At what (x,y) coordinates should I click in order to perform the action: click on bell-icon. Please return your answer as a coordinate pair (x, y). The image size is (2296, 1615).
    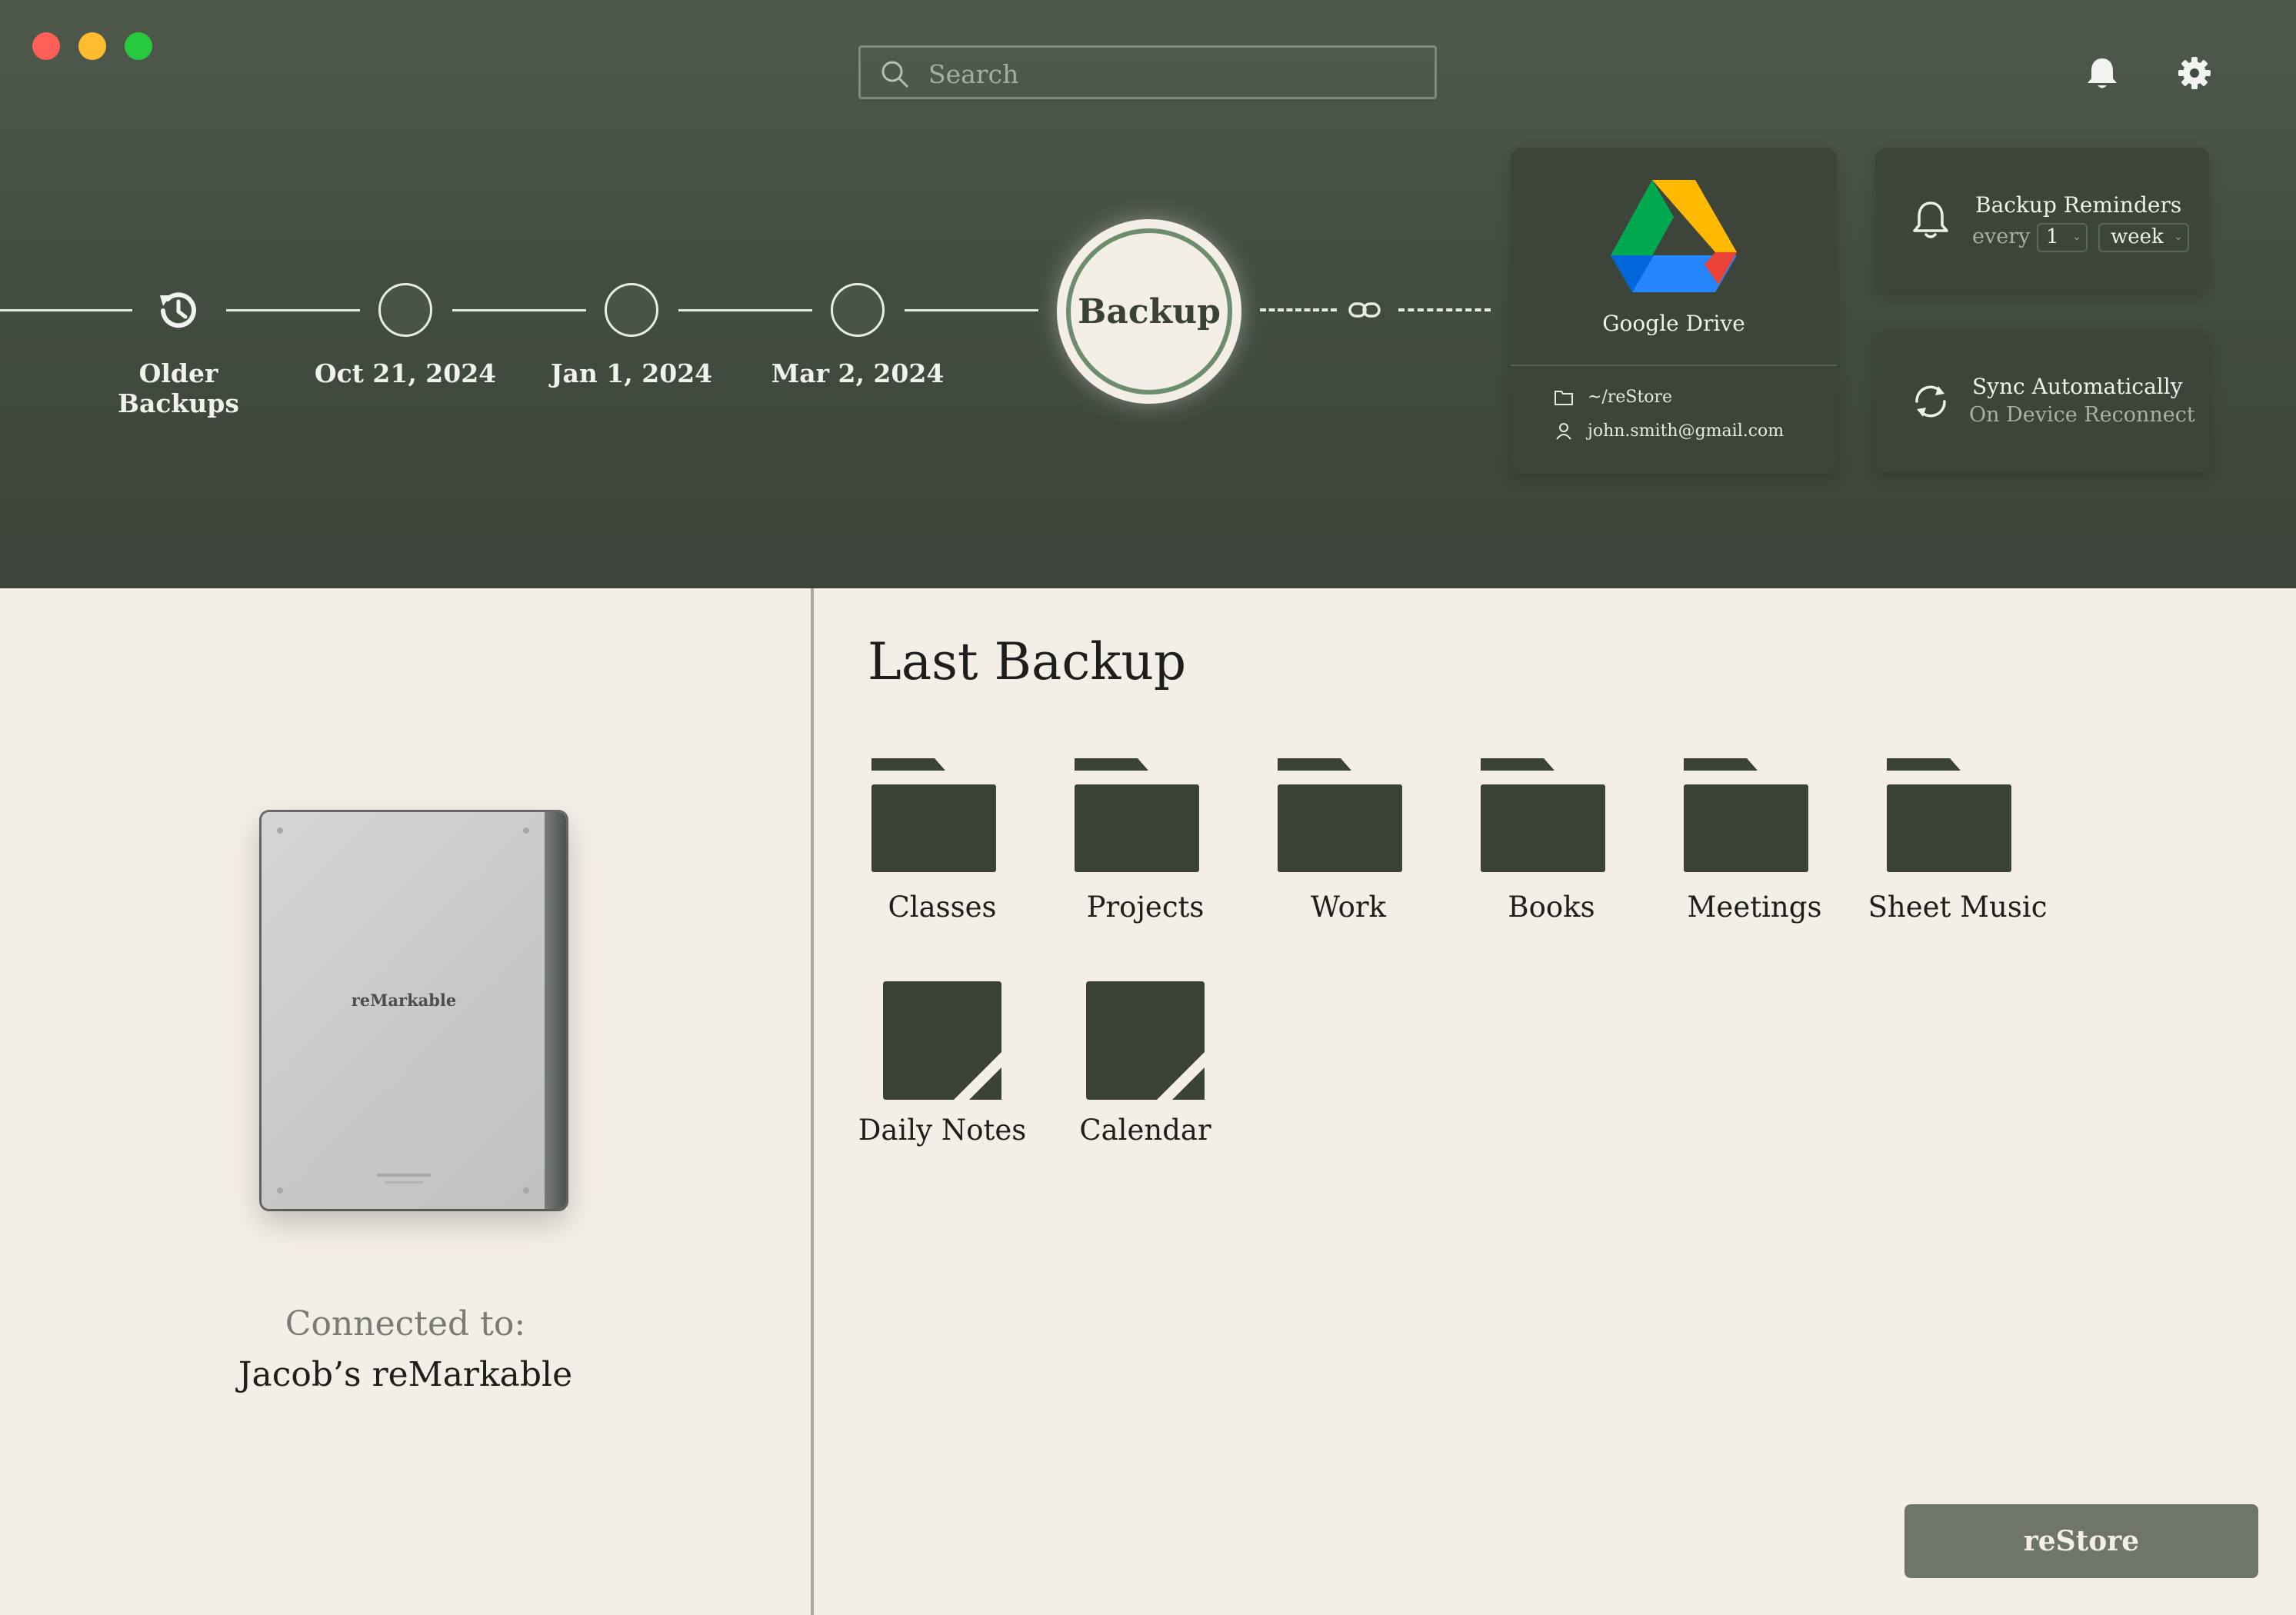
    Looking at the image, I should click on (2102, 73).